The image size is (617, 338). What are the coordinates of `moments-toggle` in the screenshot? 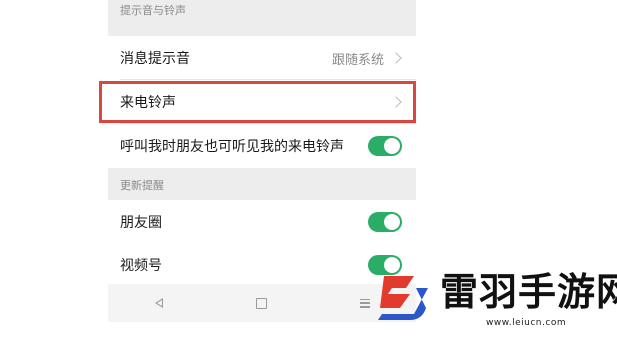 It's located at (385, 222).